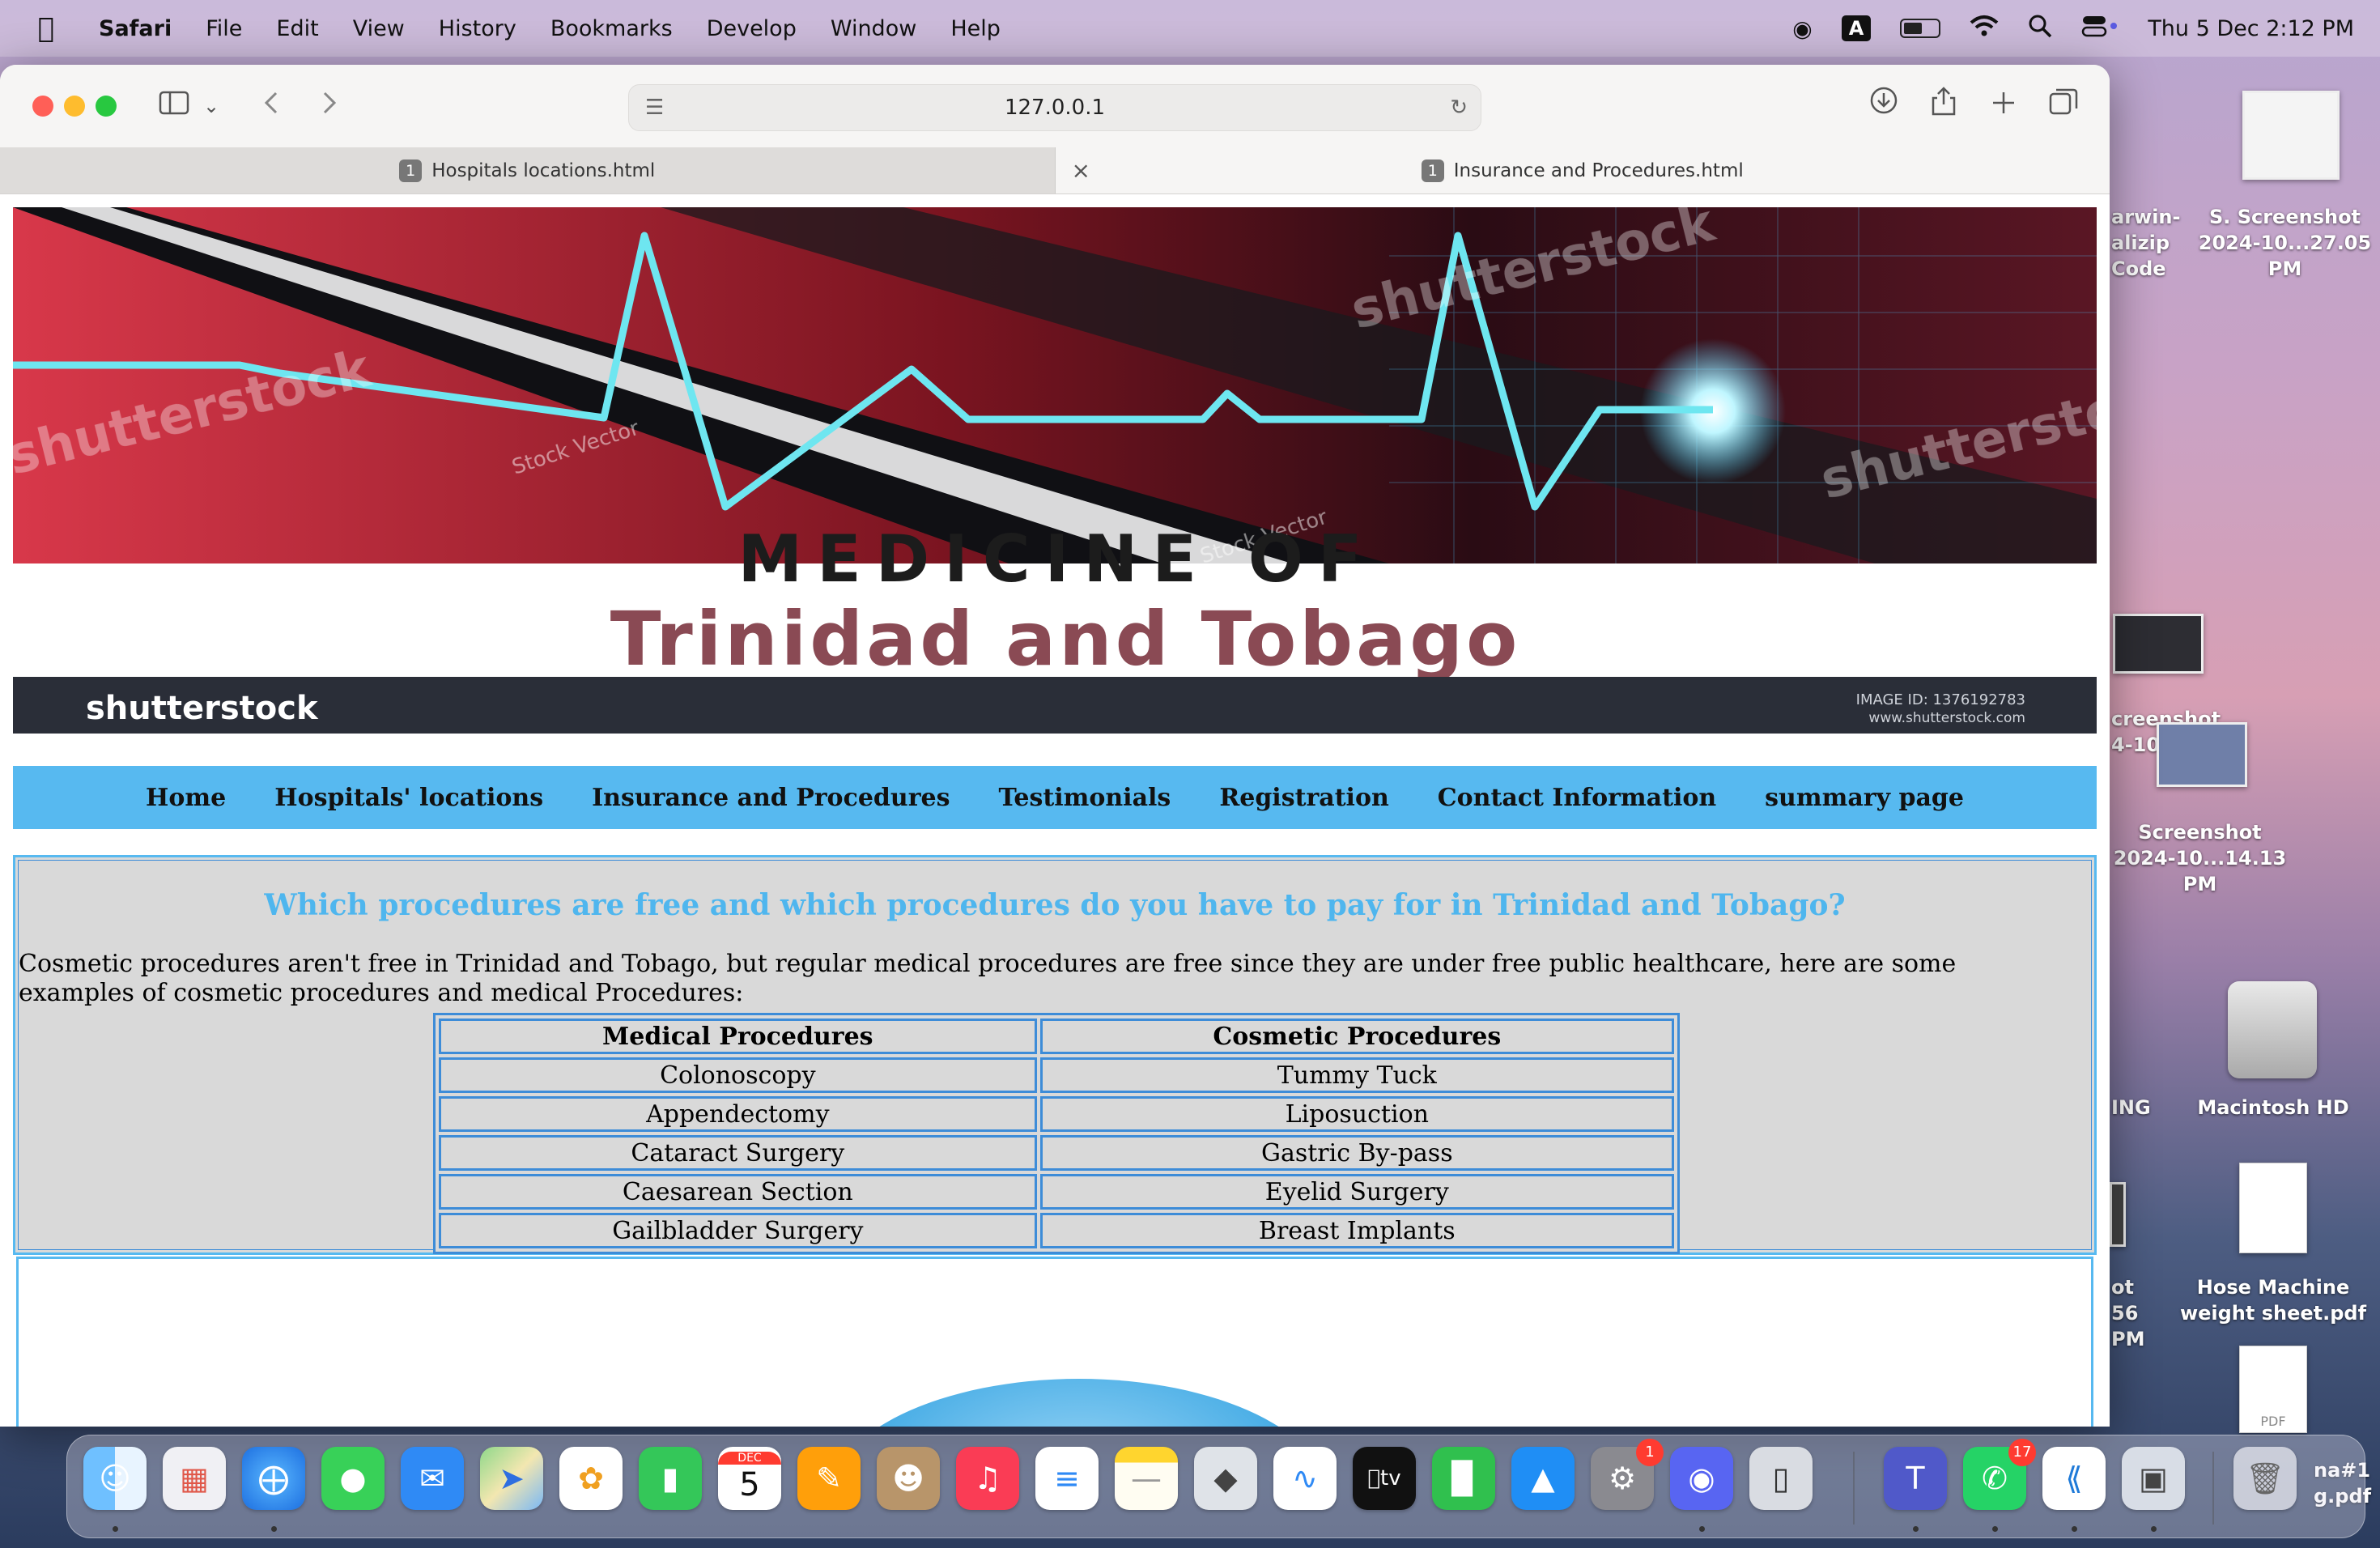 This screenshot has height=1548, width=2380. What do you see at coordinates (1944, 106) in the screenshot?
I see `share-icon` at bounding box center [1944, 106].